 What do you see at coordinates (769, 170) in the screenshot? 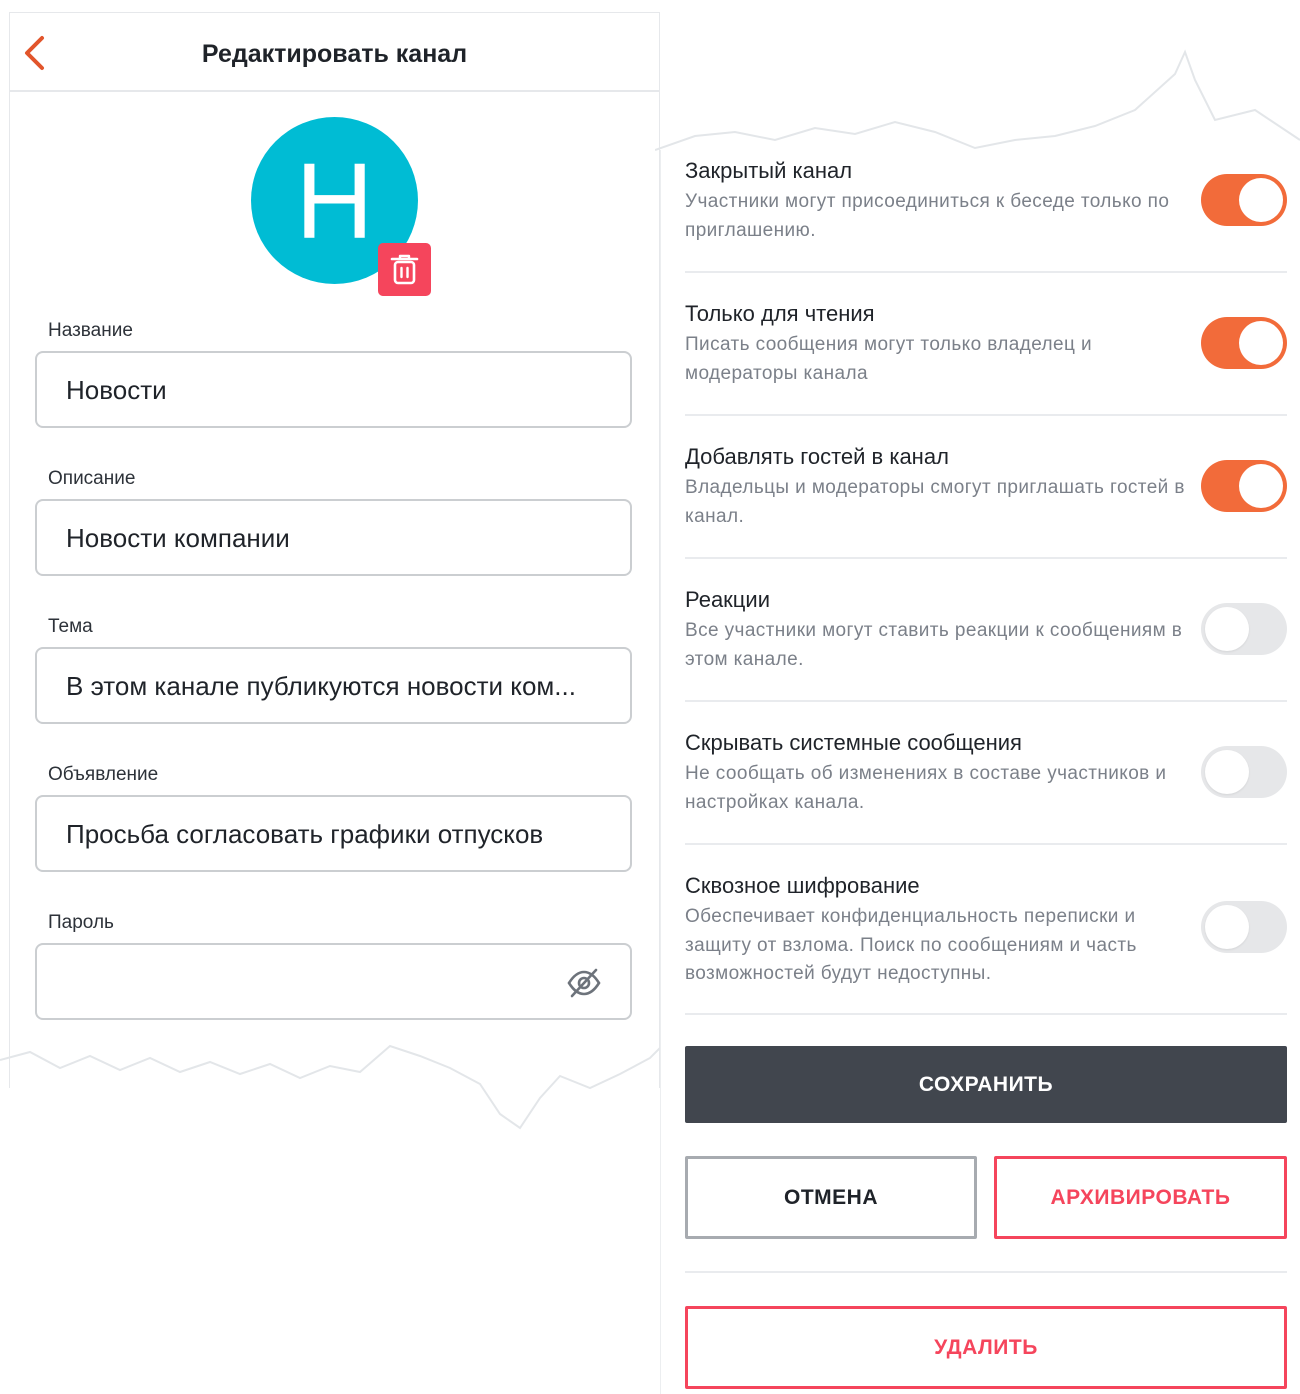
I see `setting-title: Закрытый канал` at bounding box center [769, 170].